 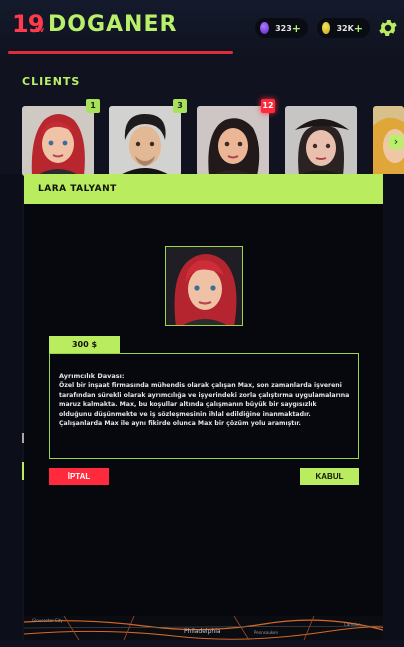 What do you see at coordinates (180, 106) in the screenshot?
I see `client-badge-2: 3` at bounding box center [180, 106].